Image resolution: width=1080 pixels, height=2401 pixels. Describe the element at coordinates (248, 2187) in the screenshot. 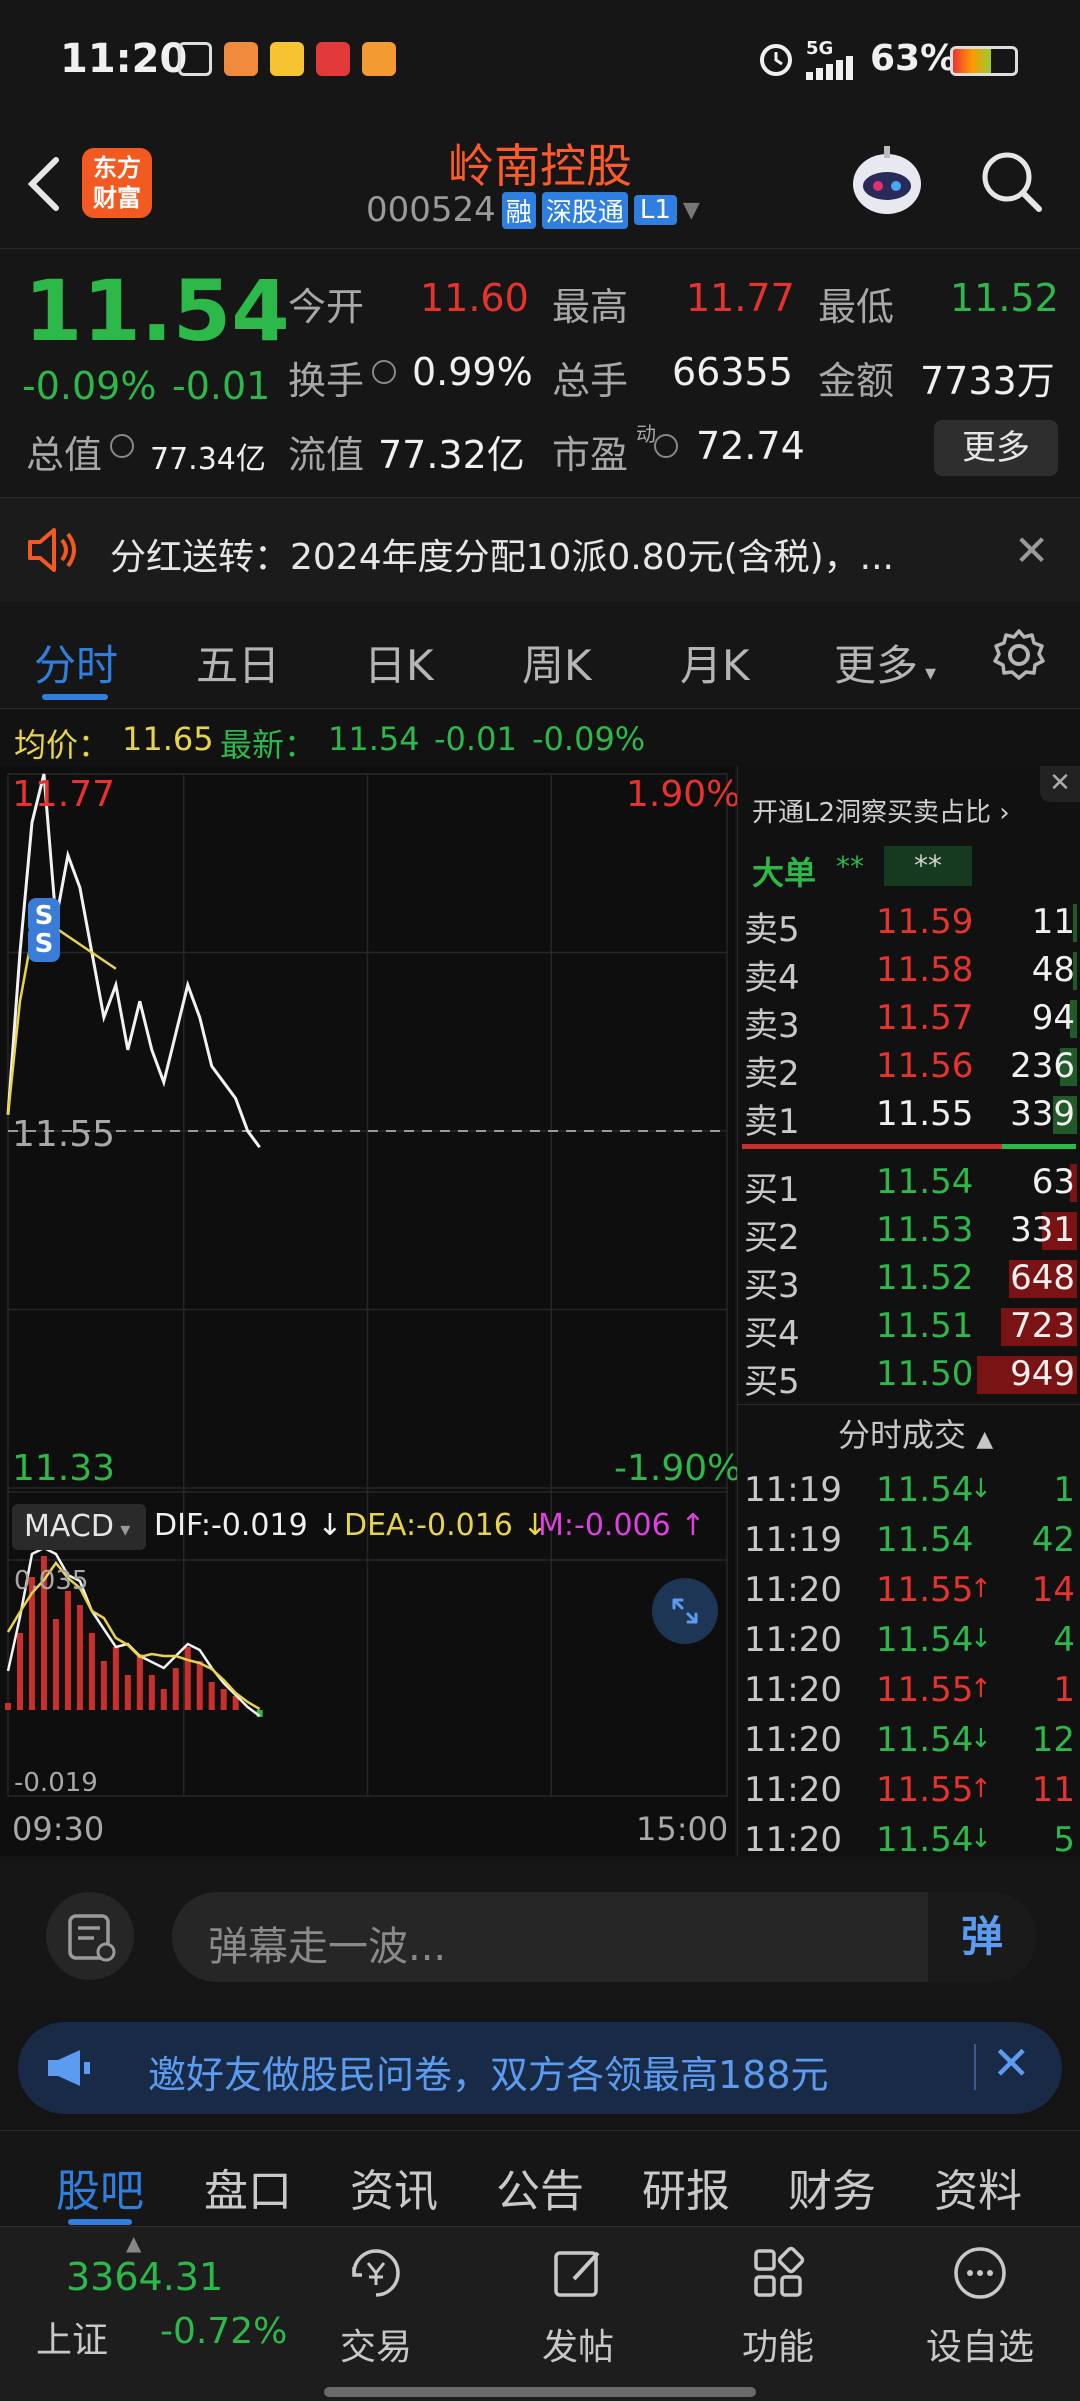

I see `tab-handicap: 盘口` at that location.